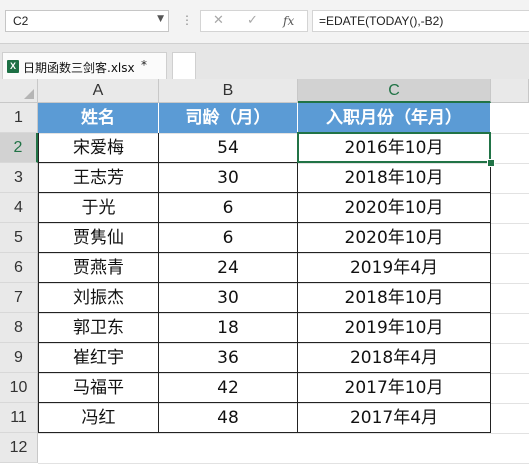 The image size is (529, 465). What do you see at coordinates (288, 21) in the screenshot?
I see `fx-icon: fx` at bounding box center [288, 21].